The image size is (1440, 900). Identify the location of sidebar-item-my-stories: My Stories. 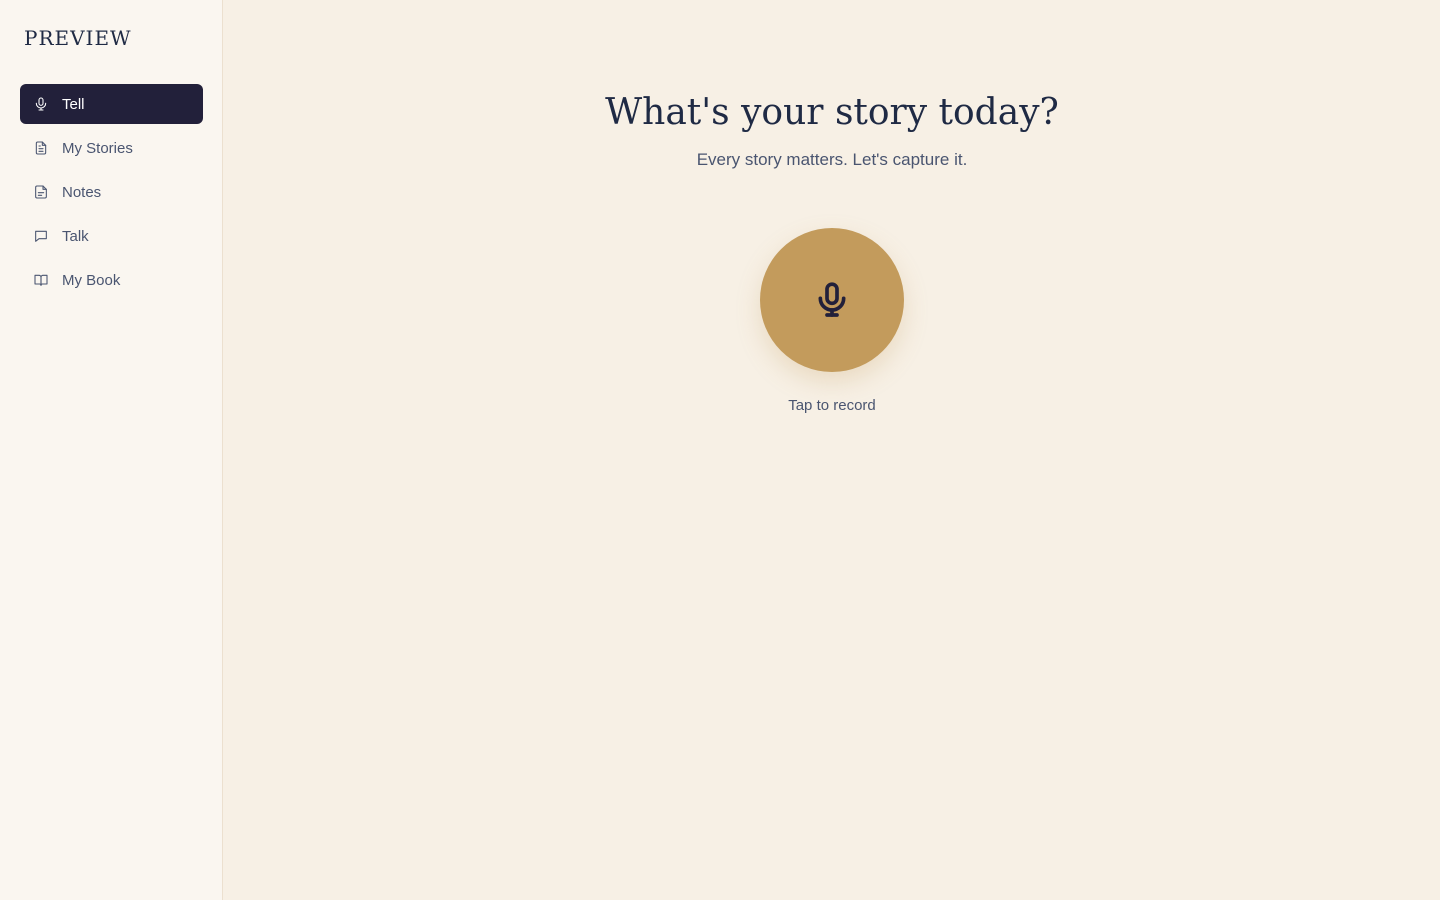
(111, 148).